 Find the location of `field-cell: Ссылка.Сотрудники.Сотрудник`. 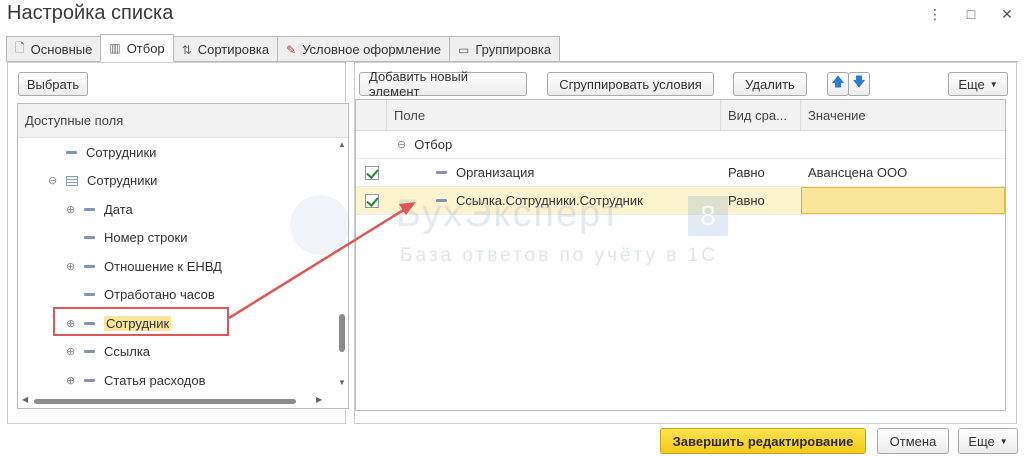

field-cell: Ссылка.Сотрудники.Сотрудник is located at coordinates (554, 200).